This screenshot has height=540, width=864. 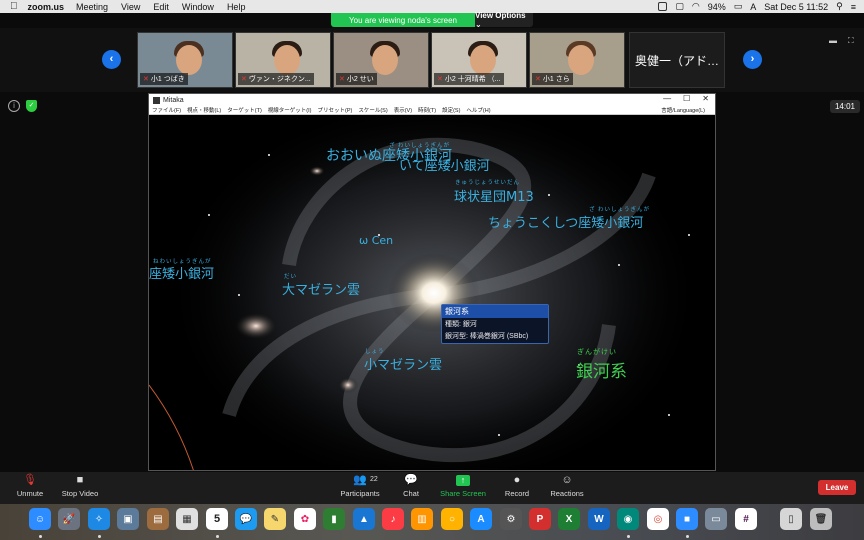 I want to click on mitaka-menu-preset: プリセット(P), so click(x=335, y=110).